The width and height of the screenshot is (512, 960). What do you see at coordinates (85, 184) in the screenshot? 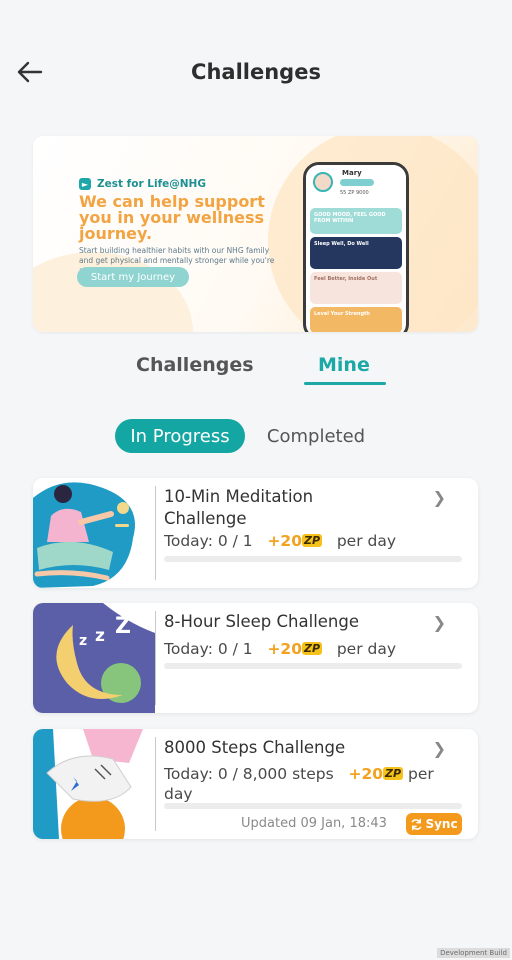
I see `brand-logo-icon: ►` at bounding box center [85, 184].